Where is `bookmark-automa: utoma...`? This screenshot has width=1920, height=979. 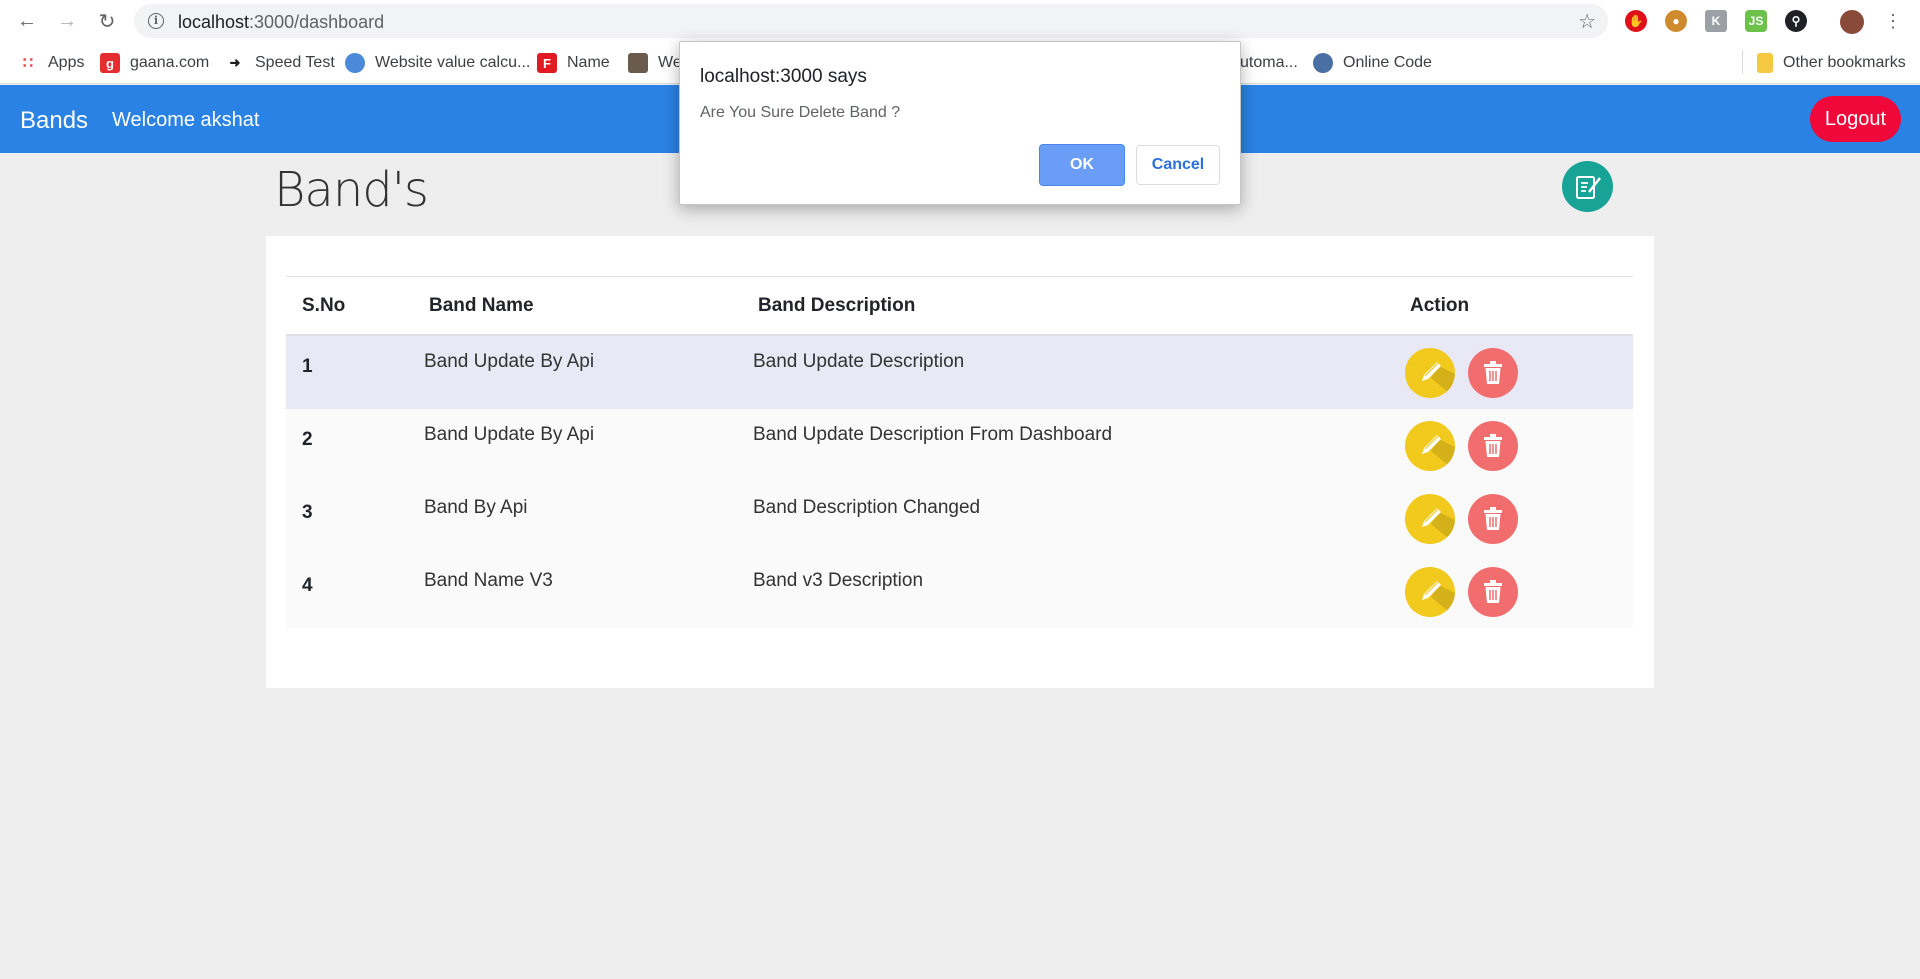
bookmark-automa: utoma... is located at coordinates (1269, 63).